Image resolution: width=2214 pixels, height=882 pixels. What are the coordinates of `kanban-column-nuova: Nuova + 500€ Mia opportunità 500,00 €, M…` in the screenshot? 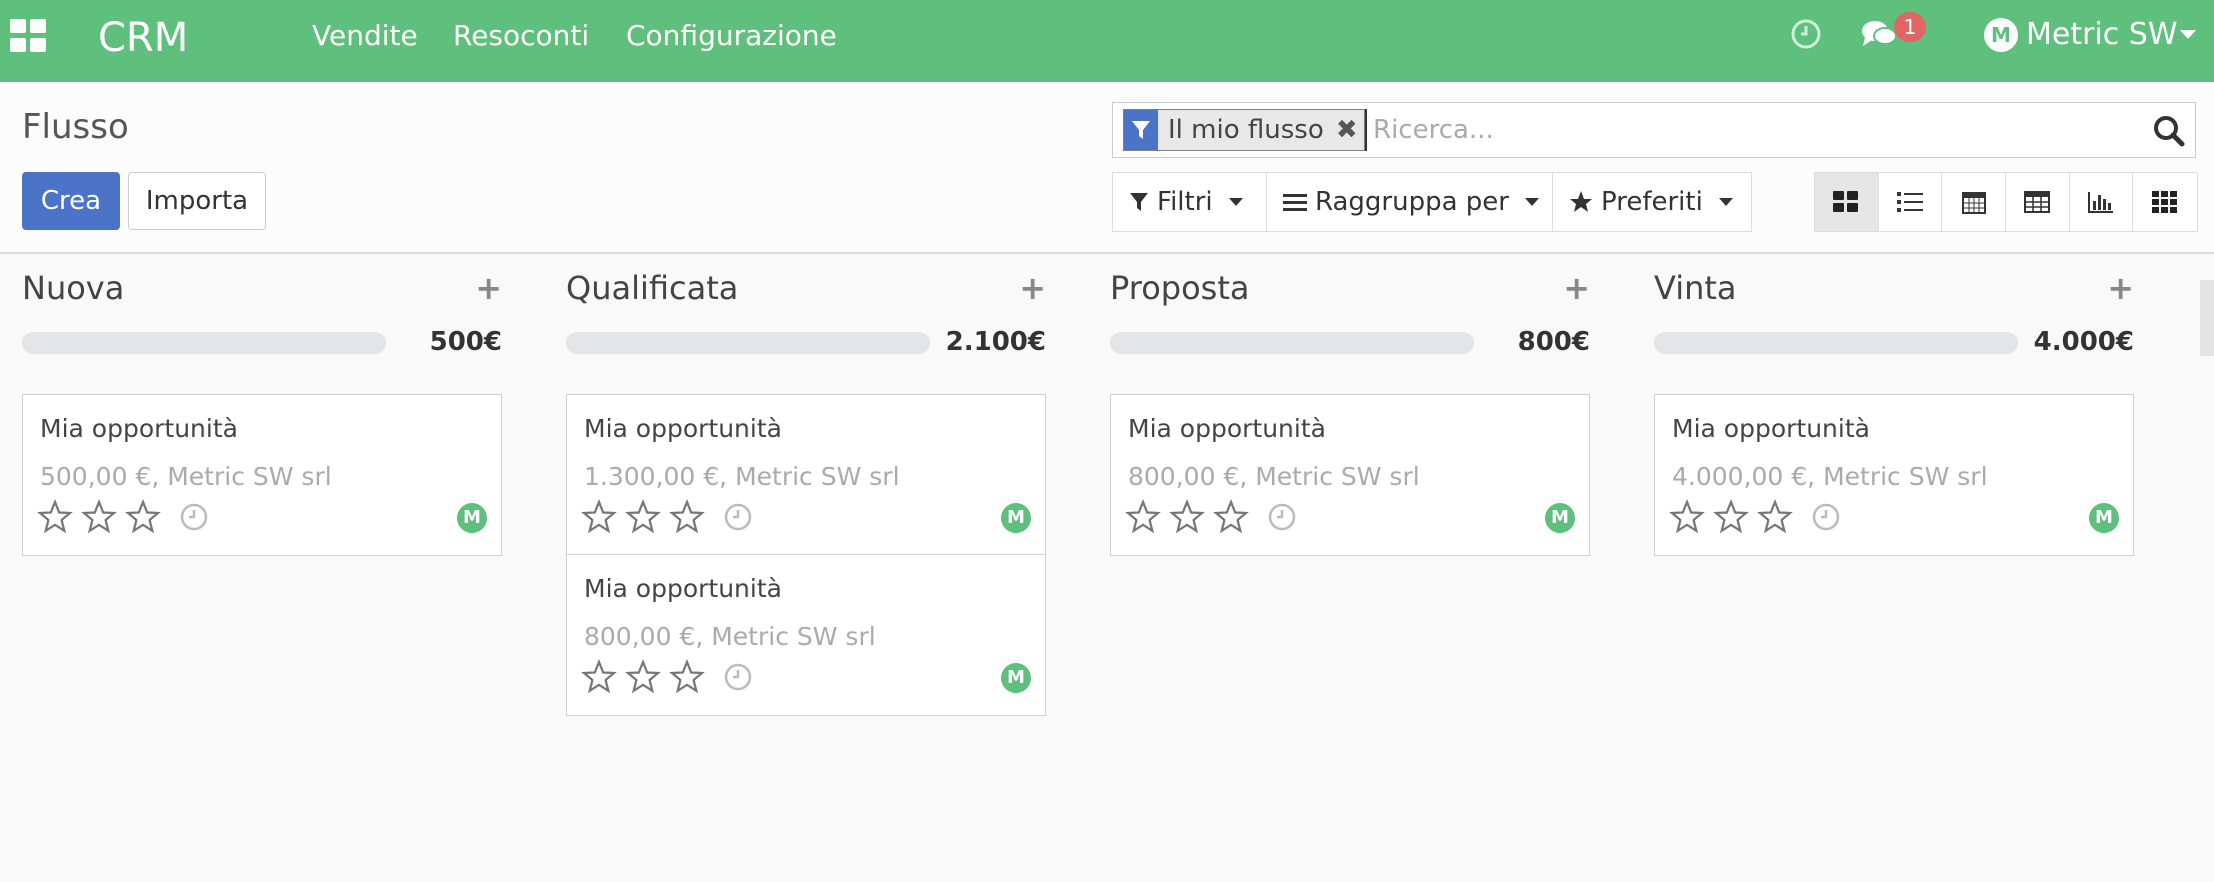 It's located at (262, 414).